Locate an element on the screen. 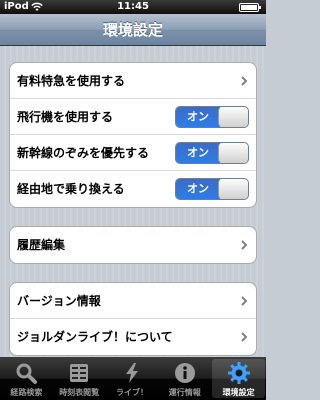 The width and height of the screenshot is (320, 400). info-icon is located at coordinates (184, 373).